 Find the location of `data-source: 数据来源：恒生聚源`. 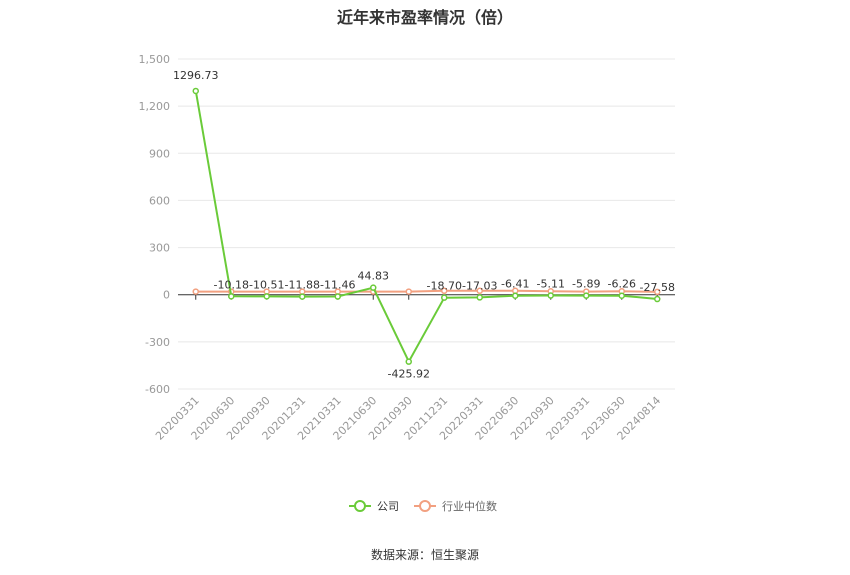

data-source: 数据来源：恒生聚源 is located at coordinates (424, 555).